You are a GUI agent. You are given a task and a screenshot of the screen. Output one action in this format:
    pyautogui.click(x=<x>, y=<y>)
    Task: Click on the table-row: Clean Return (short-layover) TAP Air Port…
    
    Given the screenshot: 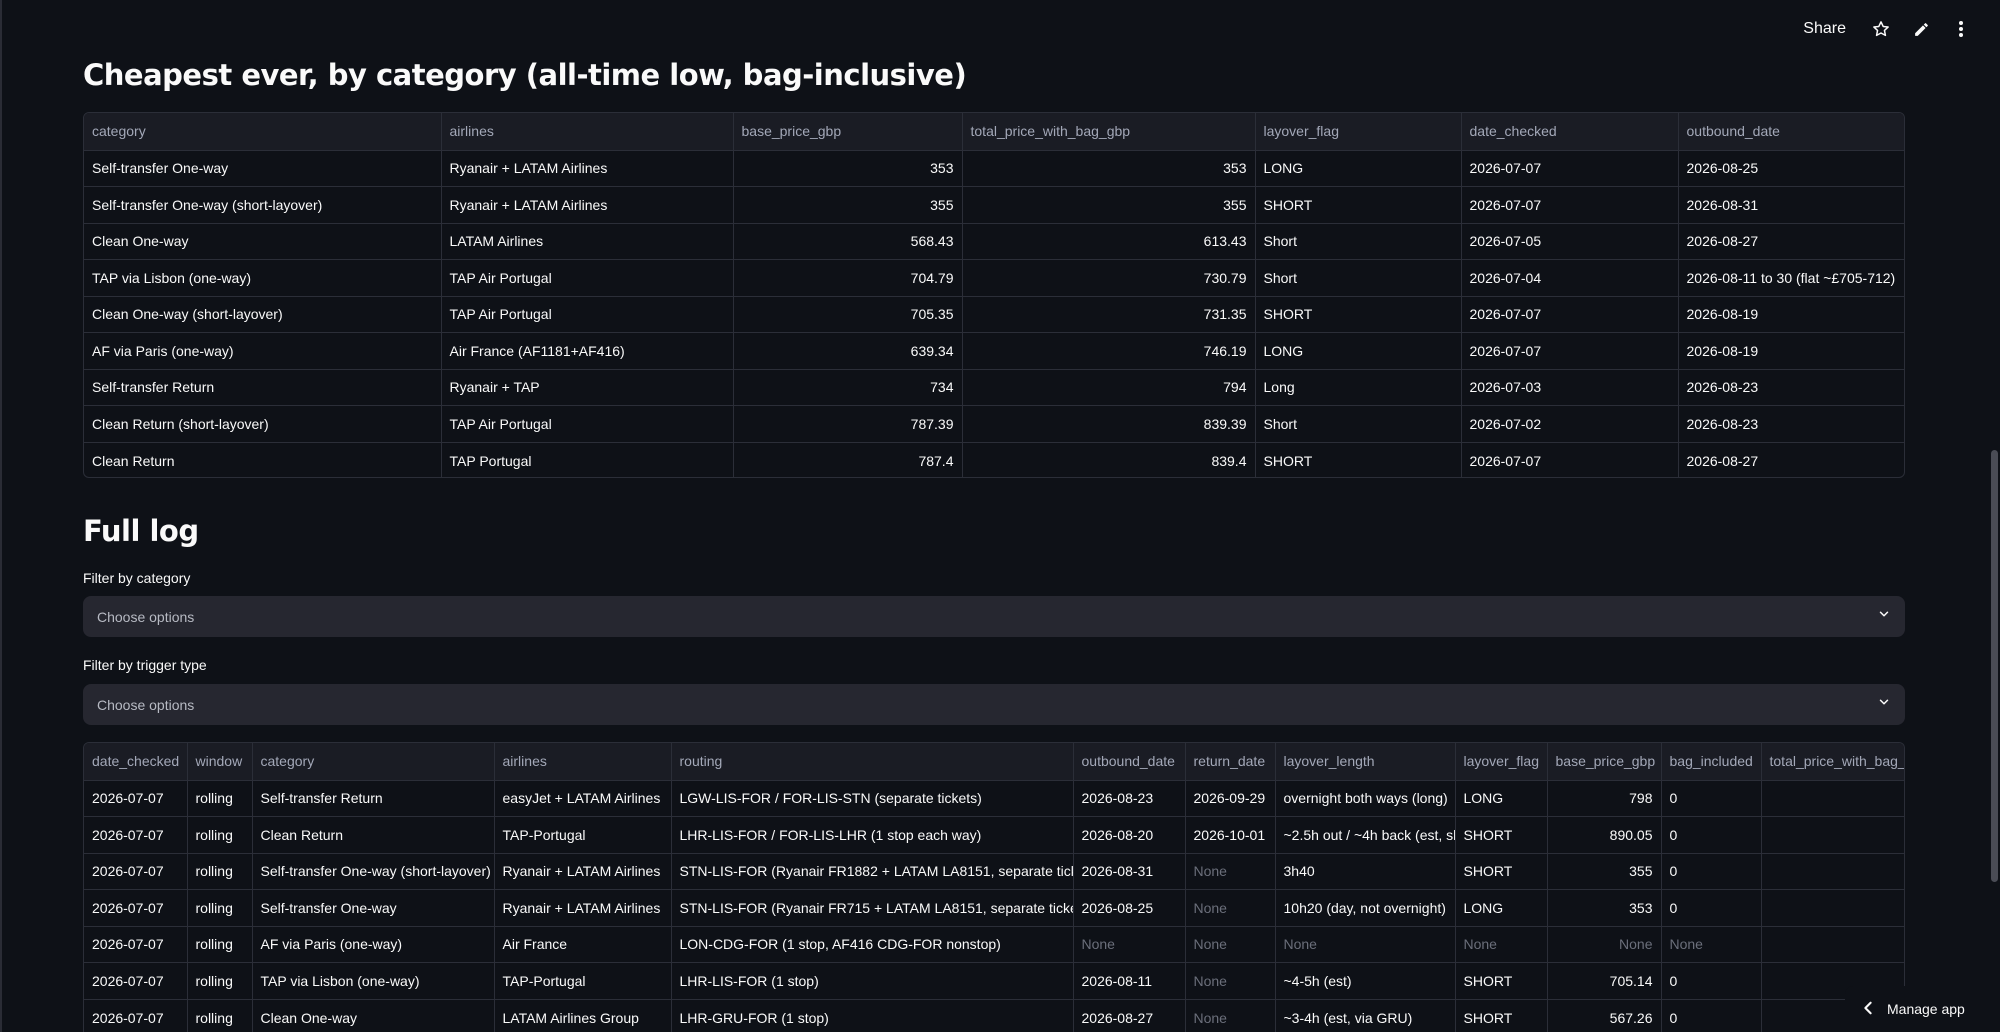 What is the action you would take?
    pyautogui.click(x=994, y=424)
    